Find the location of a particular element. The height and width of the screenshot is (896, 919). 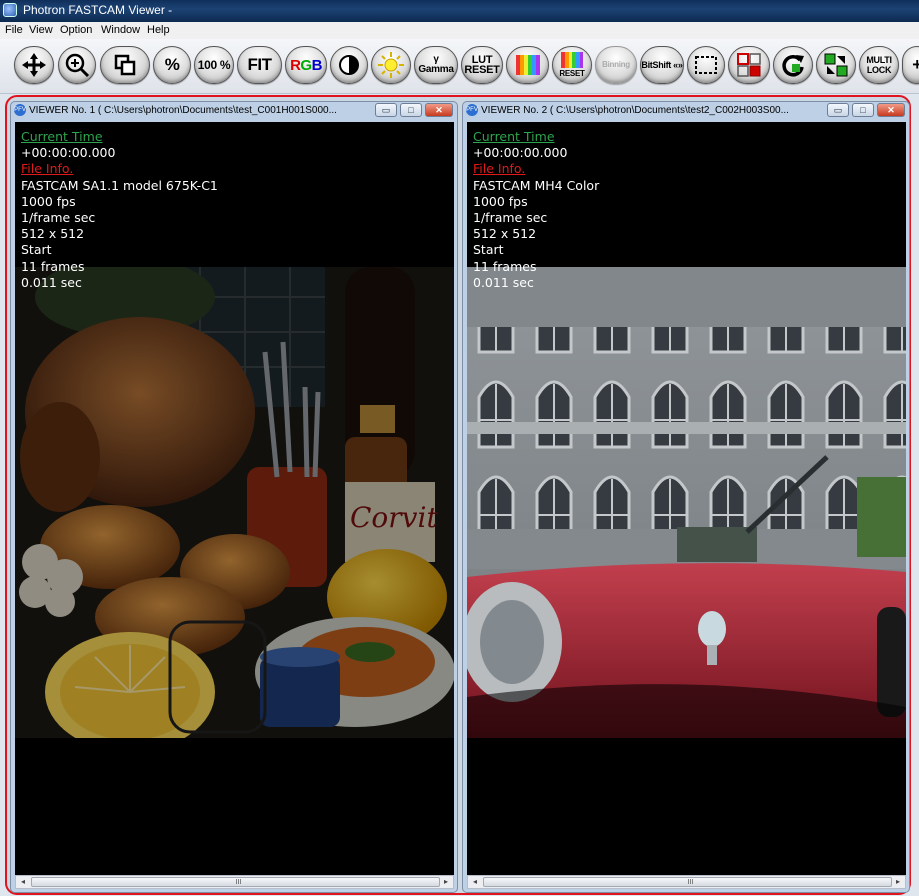

viewer-2-duration: 0.011 sec is located at coordinates (503, 282).